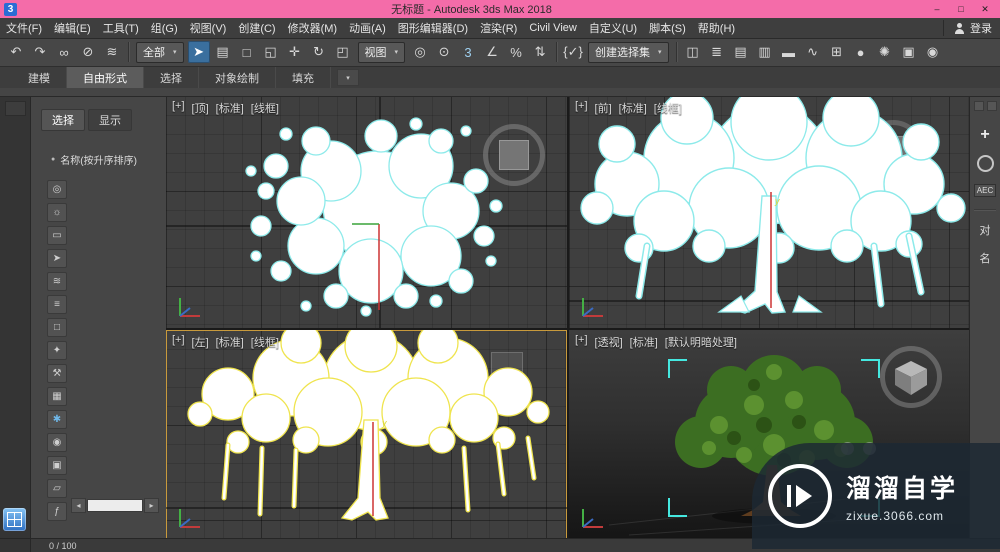 This screenshot has width=1000, height=552. What do you see at coordinates (105, 77) in the screenshot?
I see `tab-freeform: 自由形式` at bounding box center [105, 77].